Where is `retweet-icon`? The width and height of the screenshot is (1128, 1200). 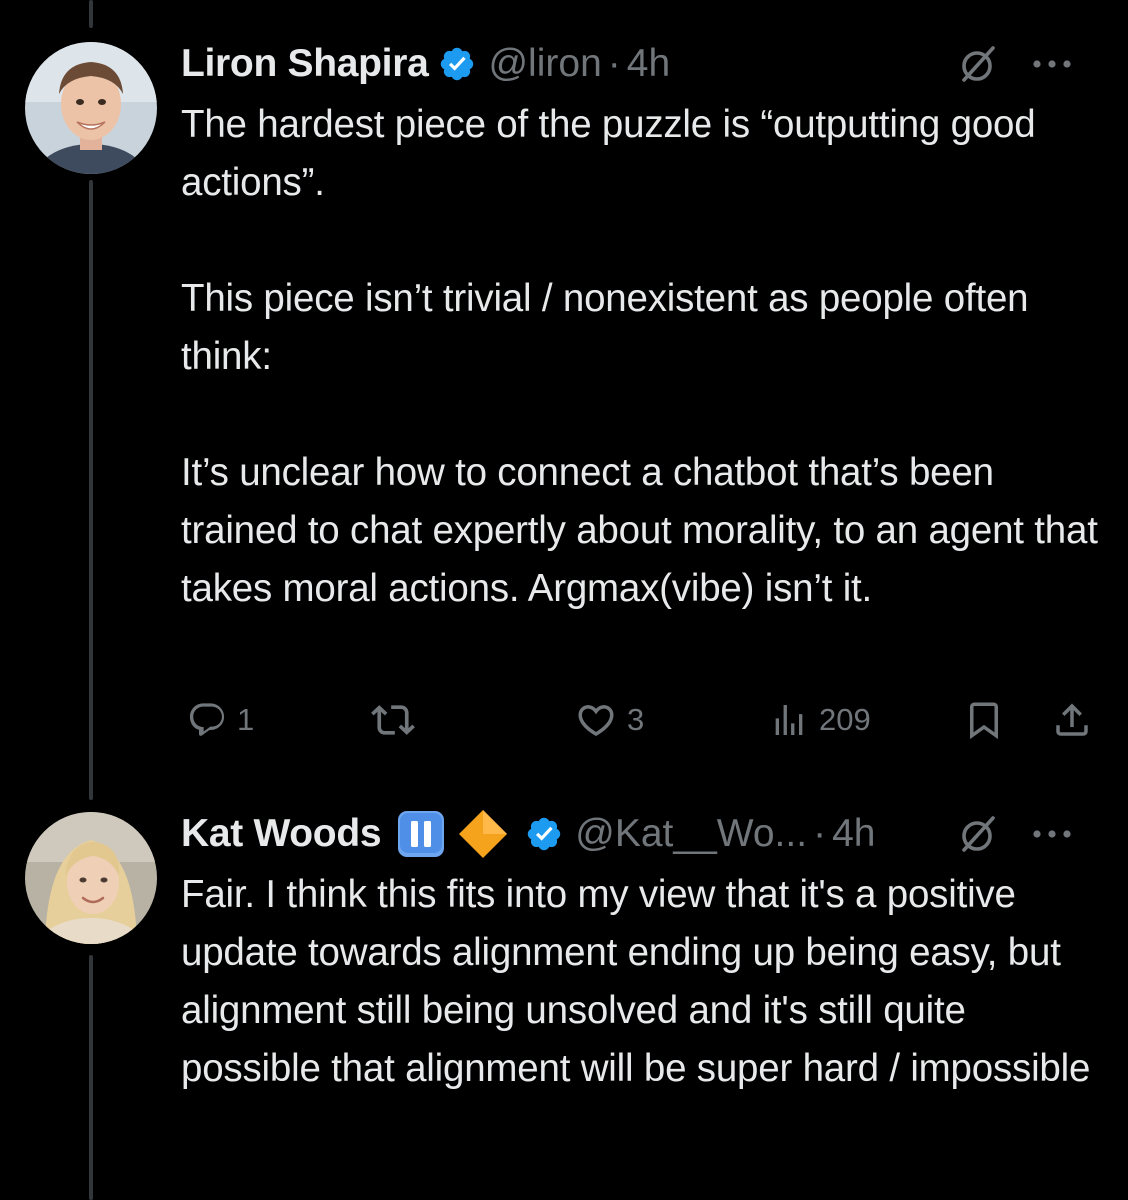
retweet-icon is located at coordinates (393, 720).